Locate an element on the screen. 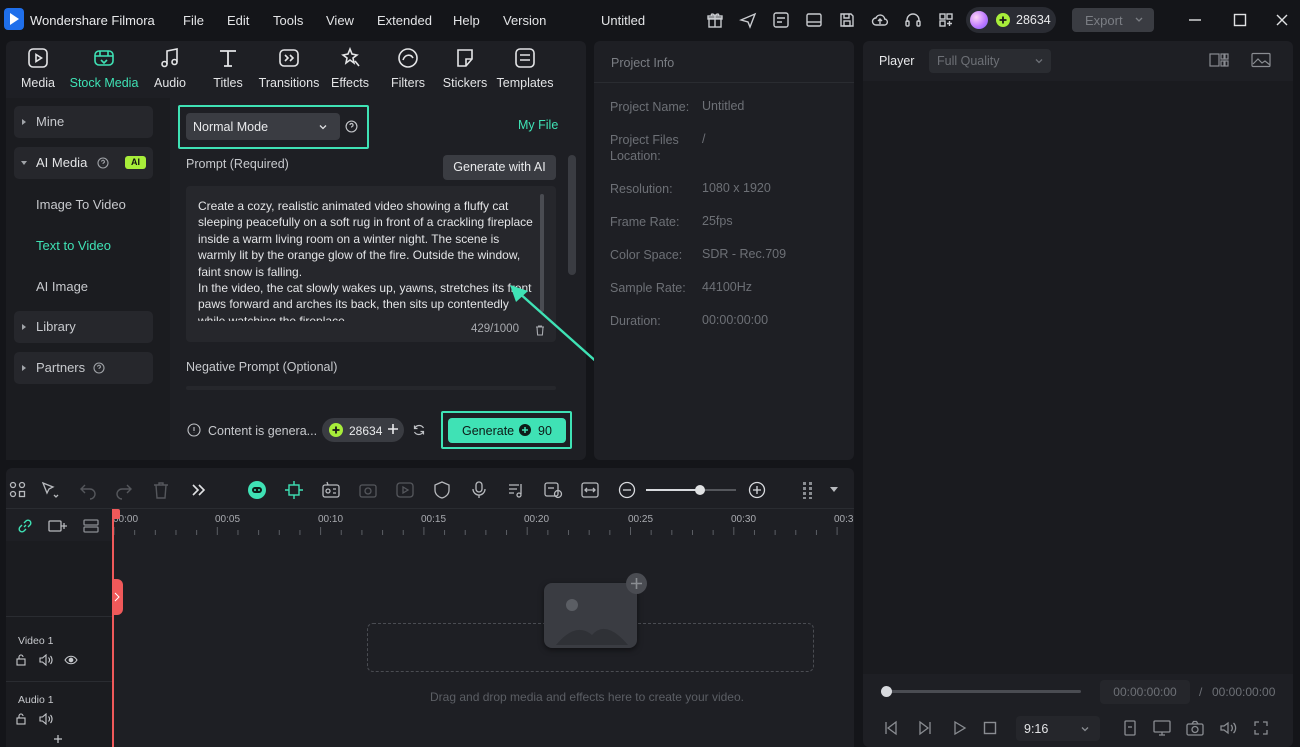 This screenshot has width=1300, height=747. zoom-out-icon is located at coordinates (627, 490).